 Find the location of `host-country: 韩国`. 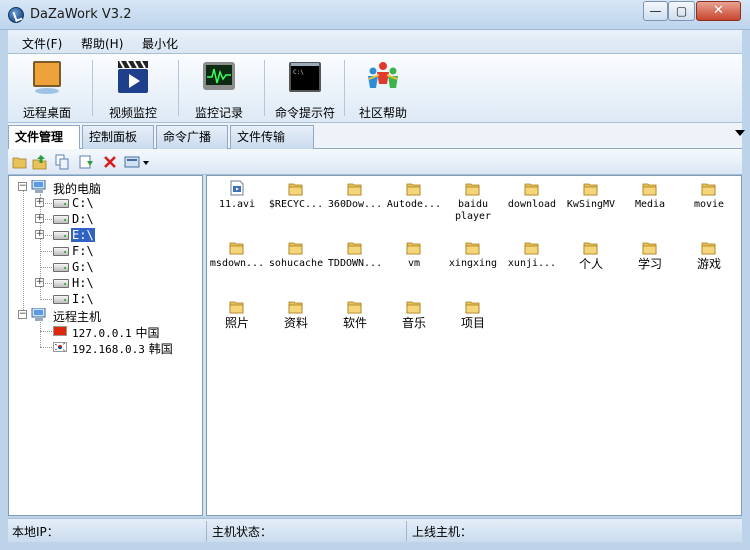

host-country: 韩国 is located at coordinates (160, 349).